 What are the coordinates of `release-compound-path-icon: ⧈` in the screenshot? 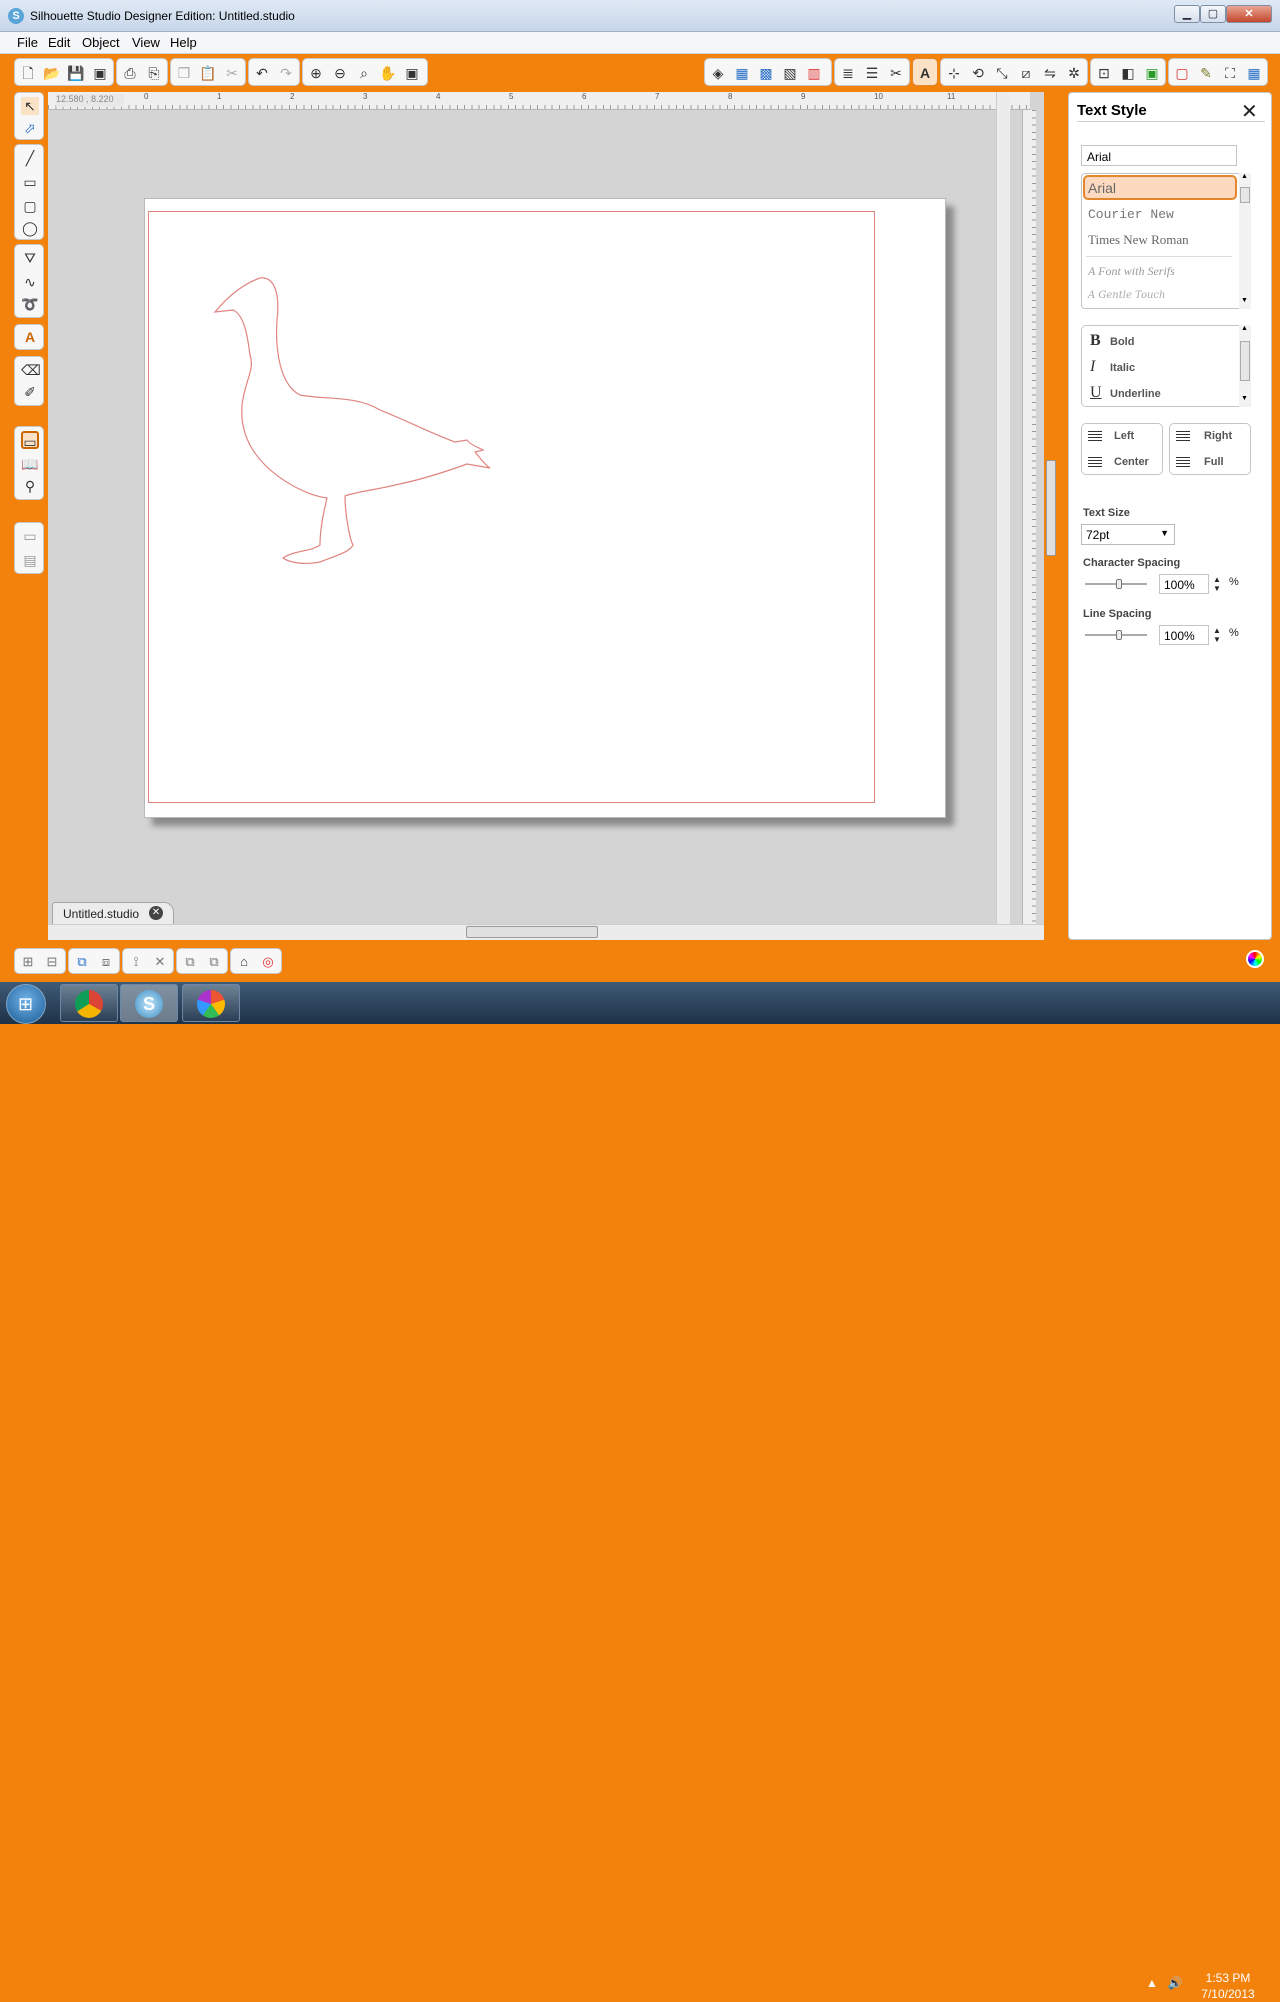 It's located at (106, 962).